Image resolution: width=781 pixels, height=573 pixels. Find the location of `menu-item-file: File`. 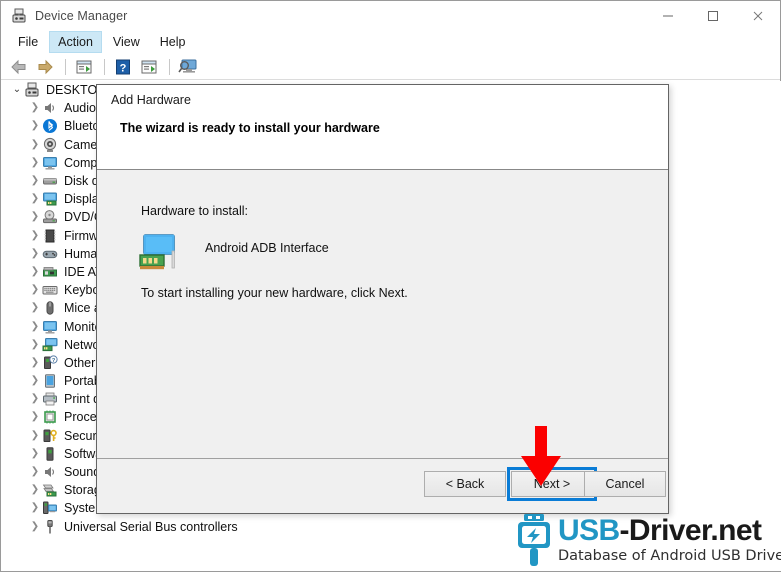

menu-item-file: File is located at coordinates (28, 42).